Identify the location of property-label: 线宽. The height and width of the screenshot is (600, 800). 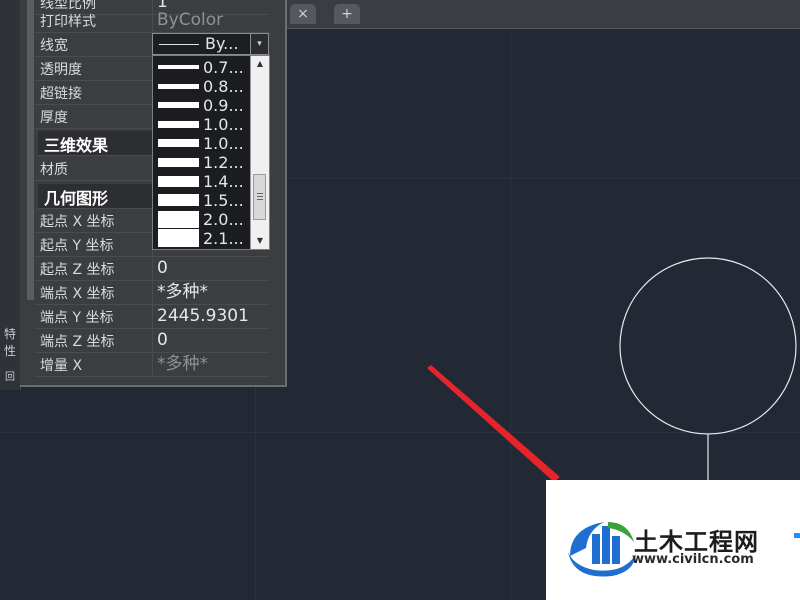
(54, 46).